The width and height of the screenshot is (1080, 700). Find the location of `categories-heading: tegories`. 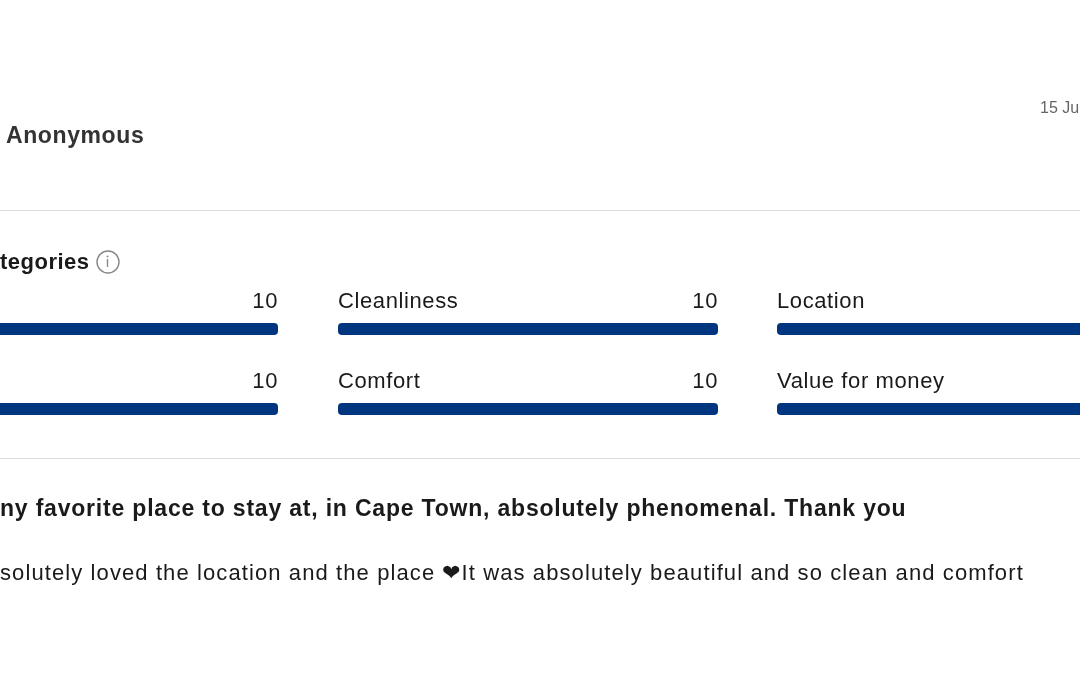

categories-heading: tegories is located at coordinates (45, 262).